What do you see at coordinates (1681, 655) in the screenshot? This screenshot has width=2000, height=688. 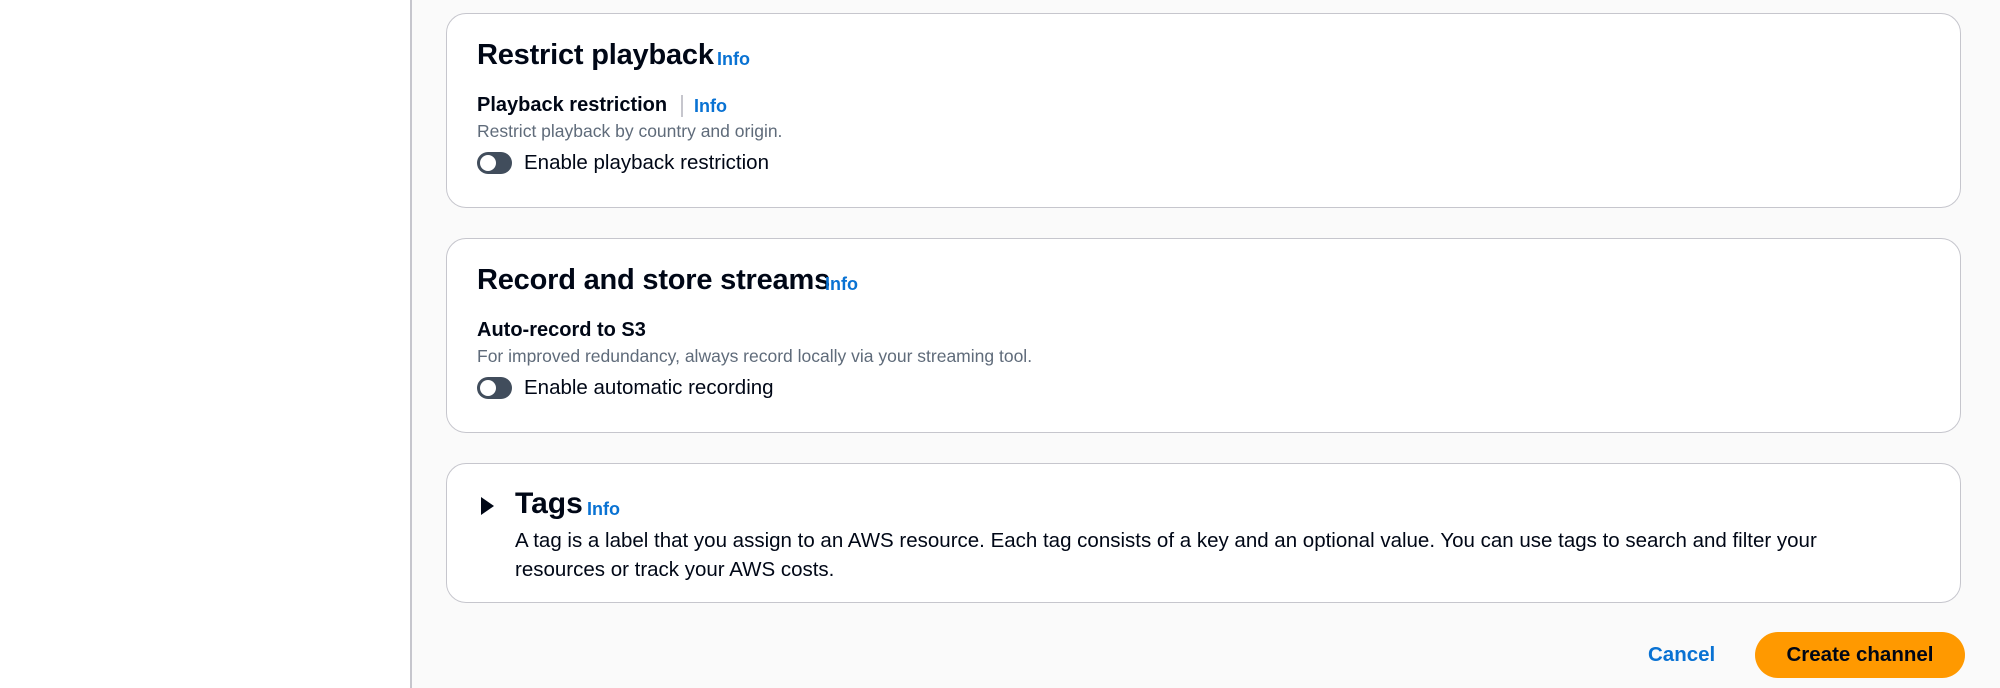 I see `cancel-button: Cancel` at bounding box center [1681, 655].